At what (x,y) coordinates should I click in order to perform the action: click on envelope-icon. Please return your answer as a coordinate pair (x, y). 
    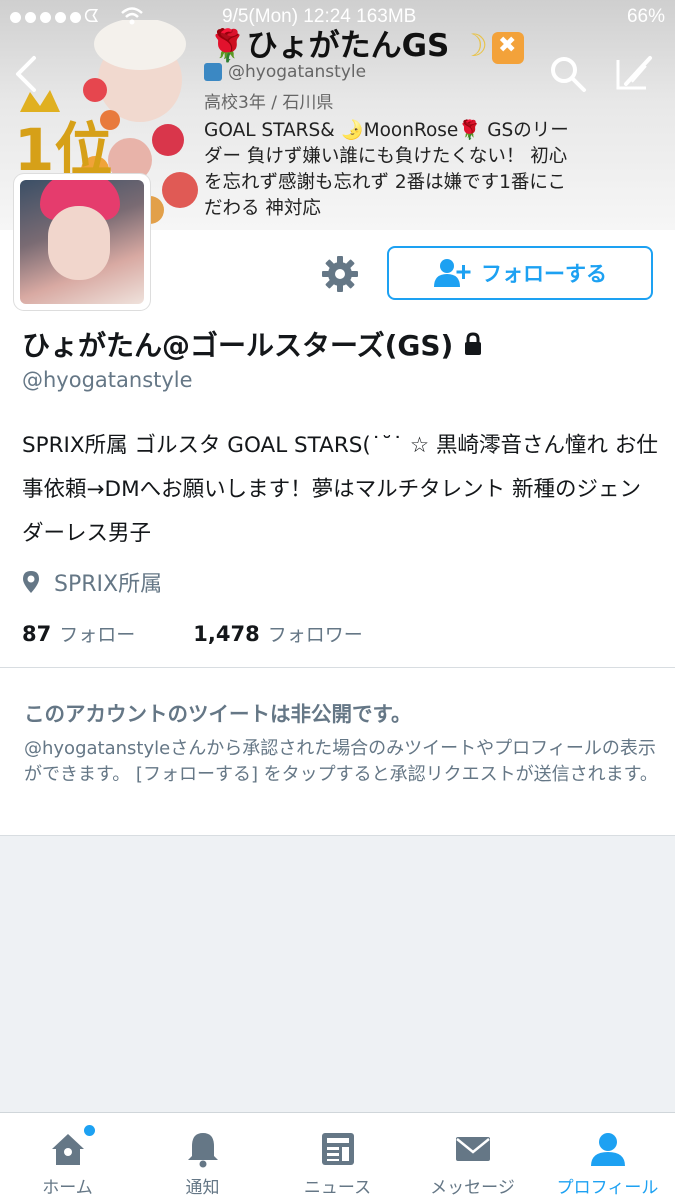
    Looking at the image, I should click on (472, 1149).